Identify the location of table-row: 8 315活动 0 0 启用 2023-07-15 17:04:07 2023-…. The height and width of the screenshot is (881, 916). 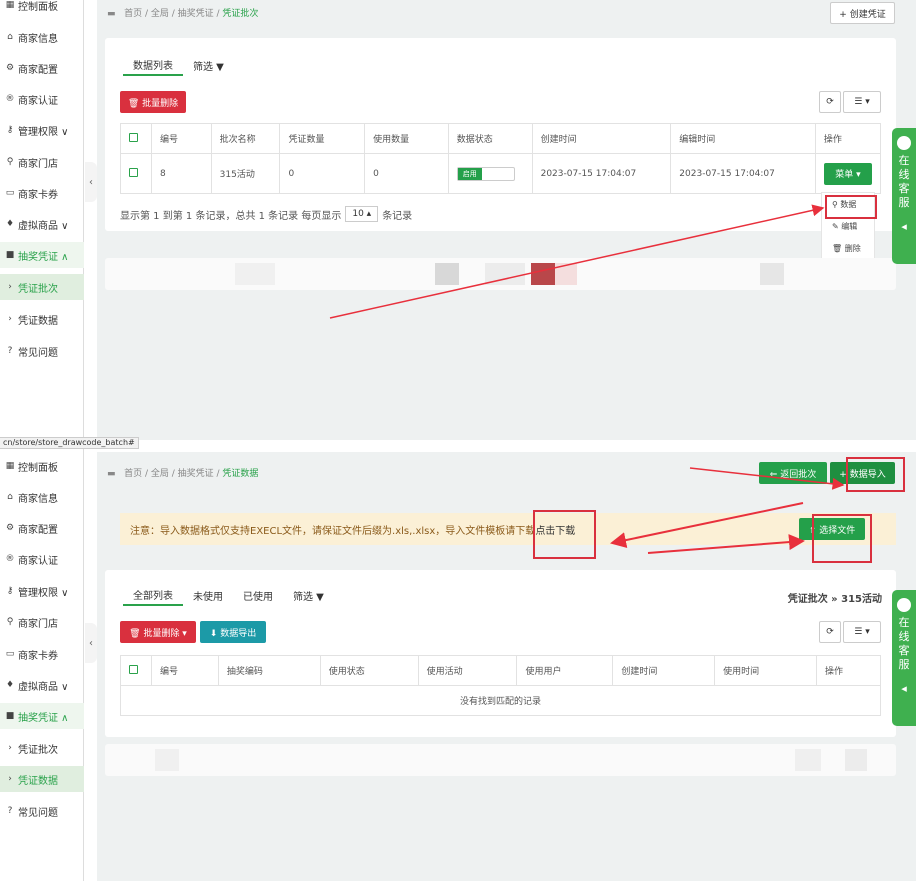
(501, 173).